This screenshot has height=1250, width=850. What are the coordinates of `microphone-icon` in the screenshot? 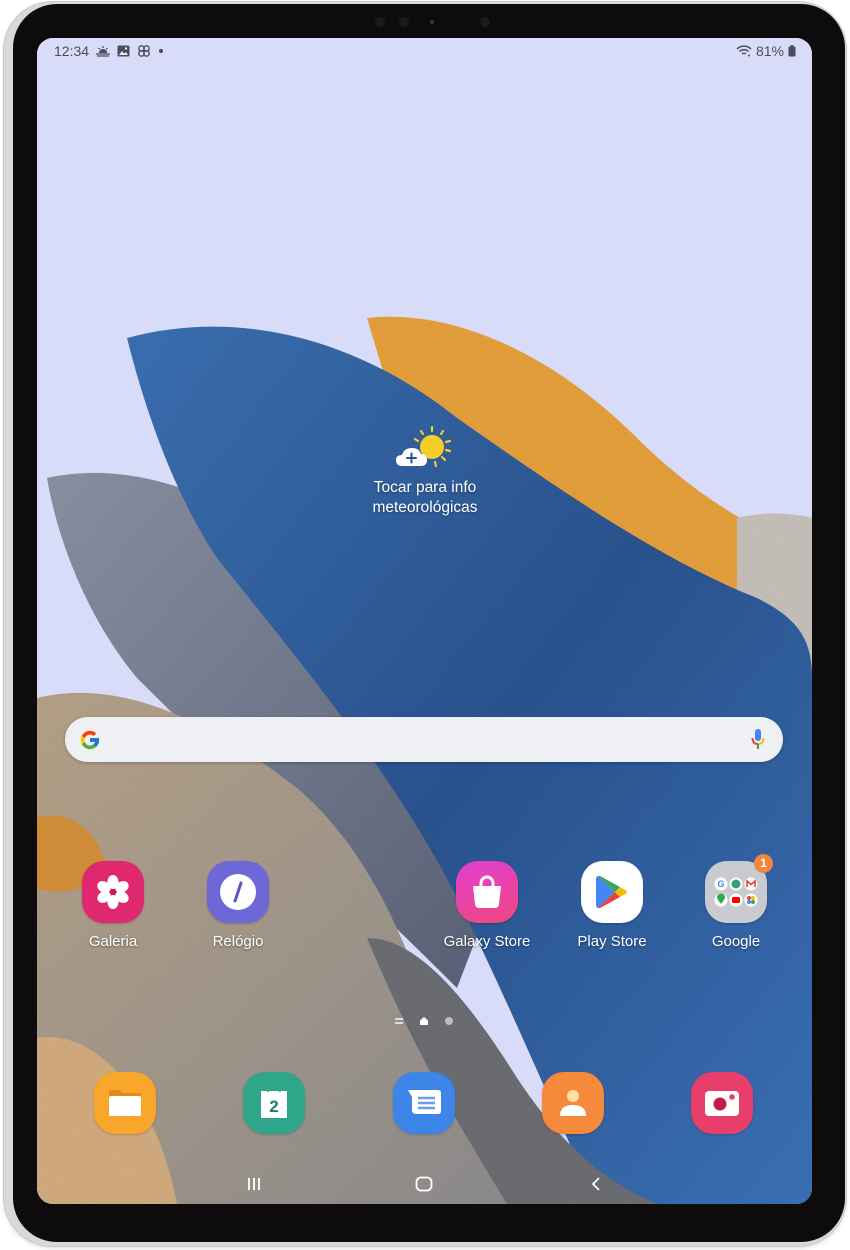 It's located at (758, 739).